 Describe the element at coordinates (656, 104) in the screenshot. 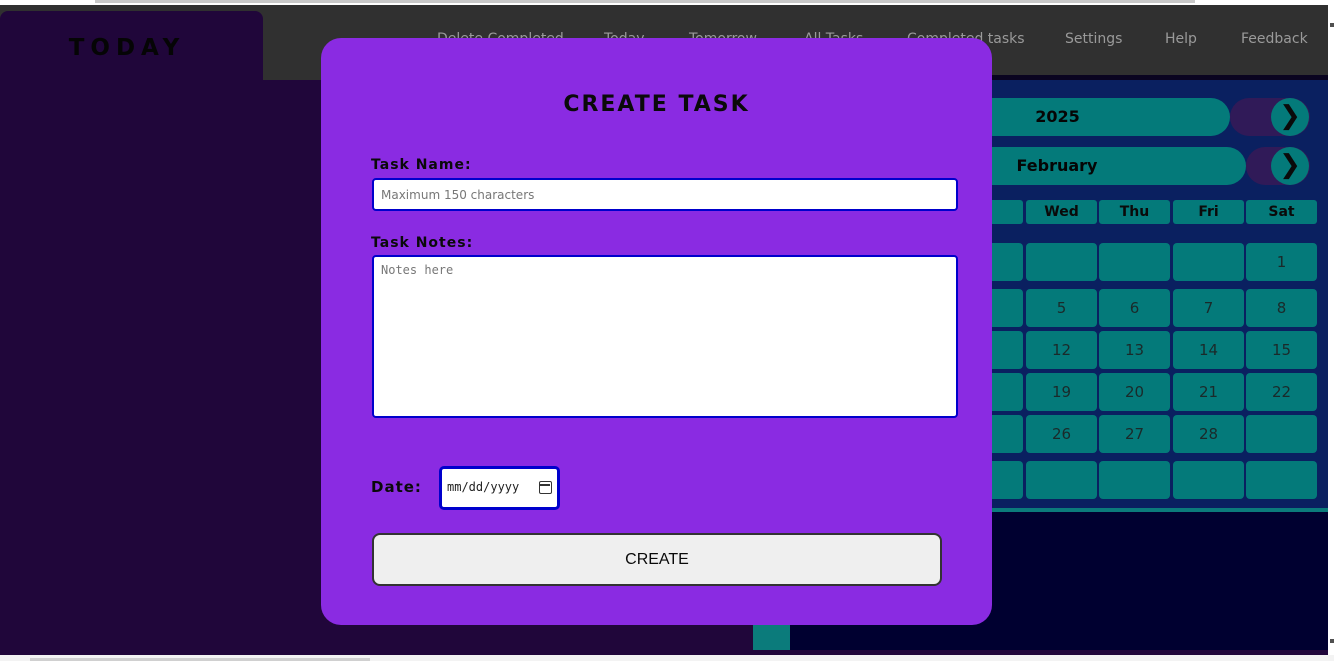

I see `modal-title: CREATE TASK` at that location.